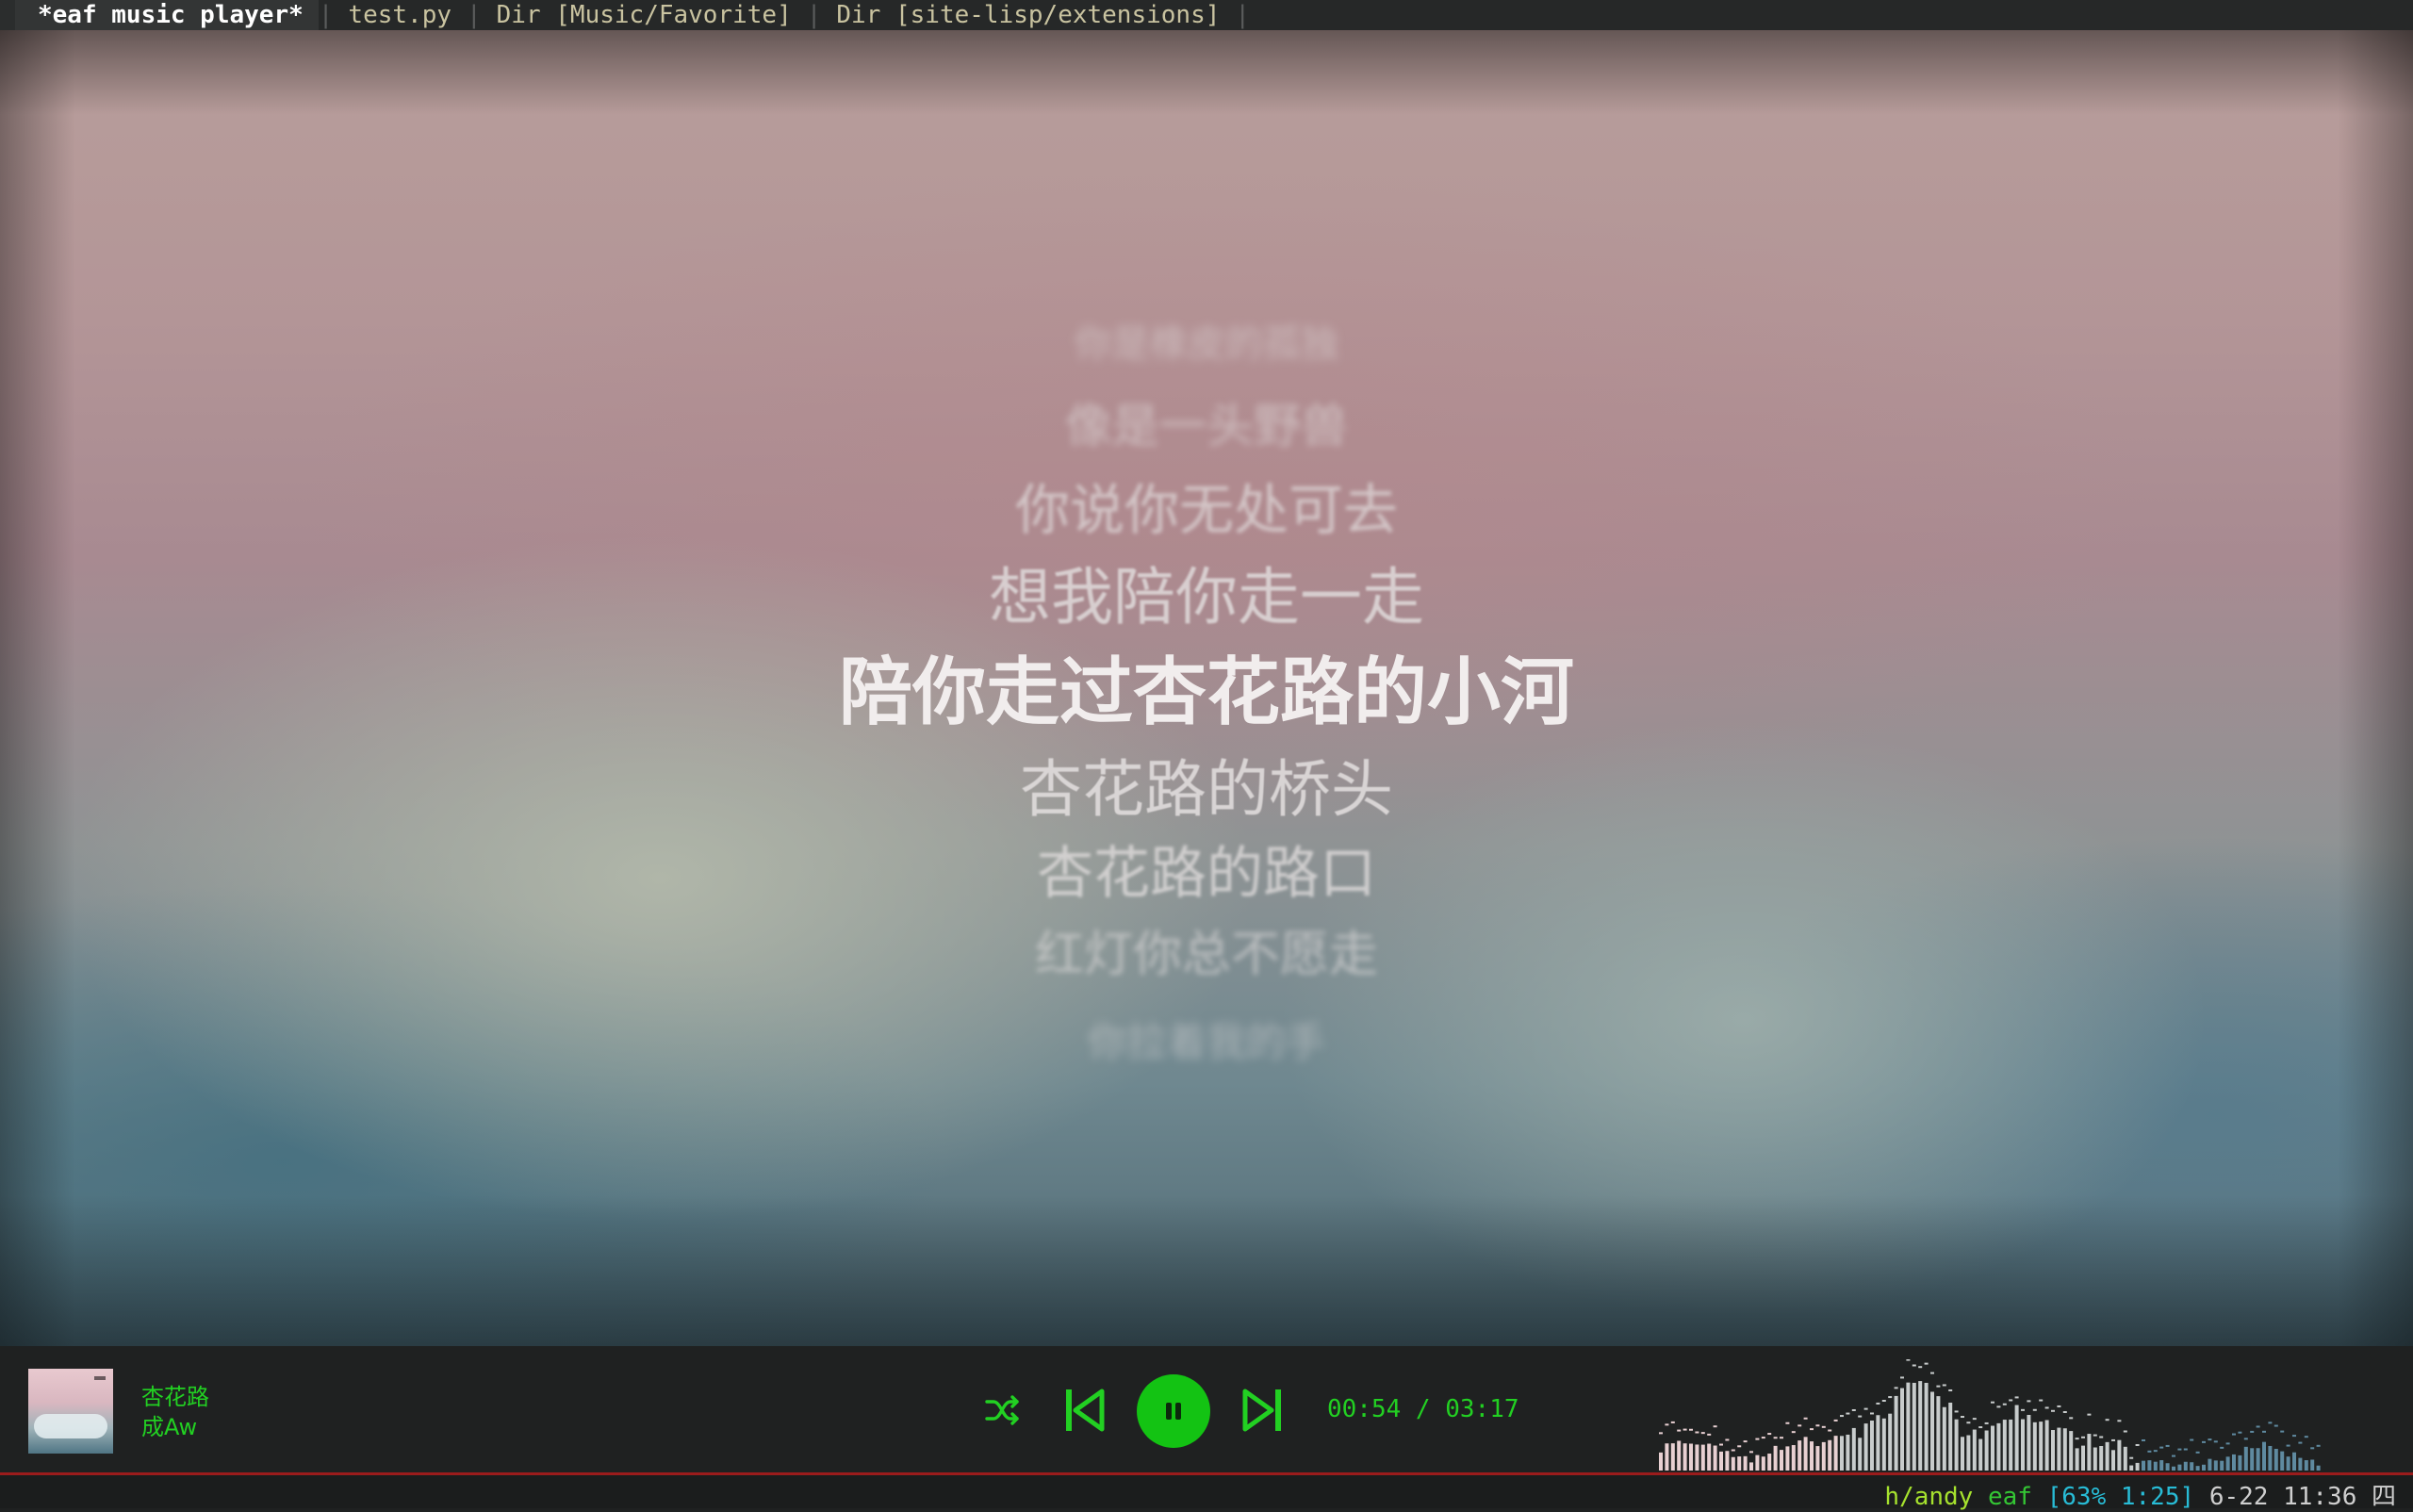  What do you see at coordinates (645, 15) in the screenshot?
I see `tab-dir-music-favorite: Dir [Music/Favorite]` at bounding box center [645, 15].